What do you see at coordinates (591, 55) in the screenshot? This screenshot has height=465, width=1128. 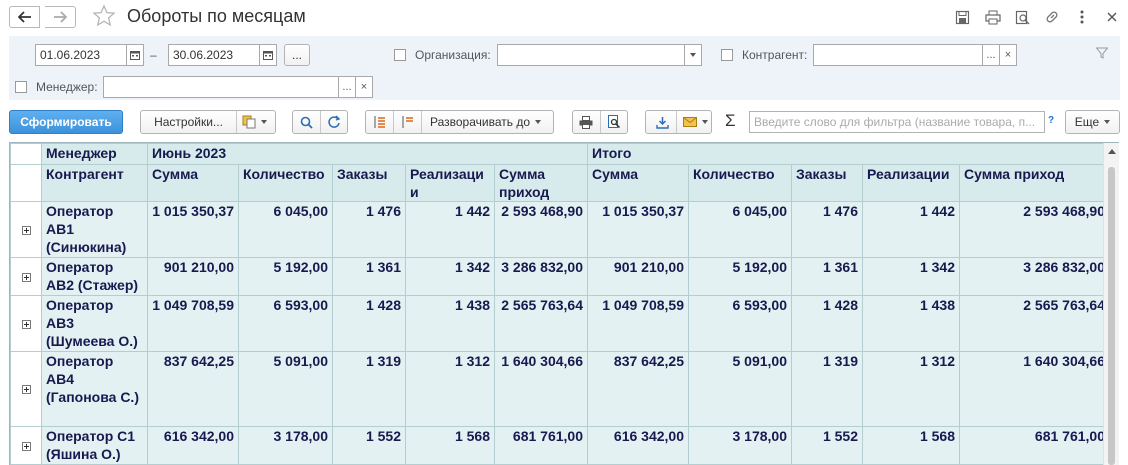 I see `organization-field` at bounding box center [591, 55].